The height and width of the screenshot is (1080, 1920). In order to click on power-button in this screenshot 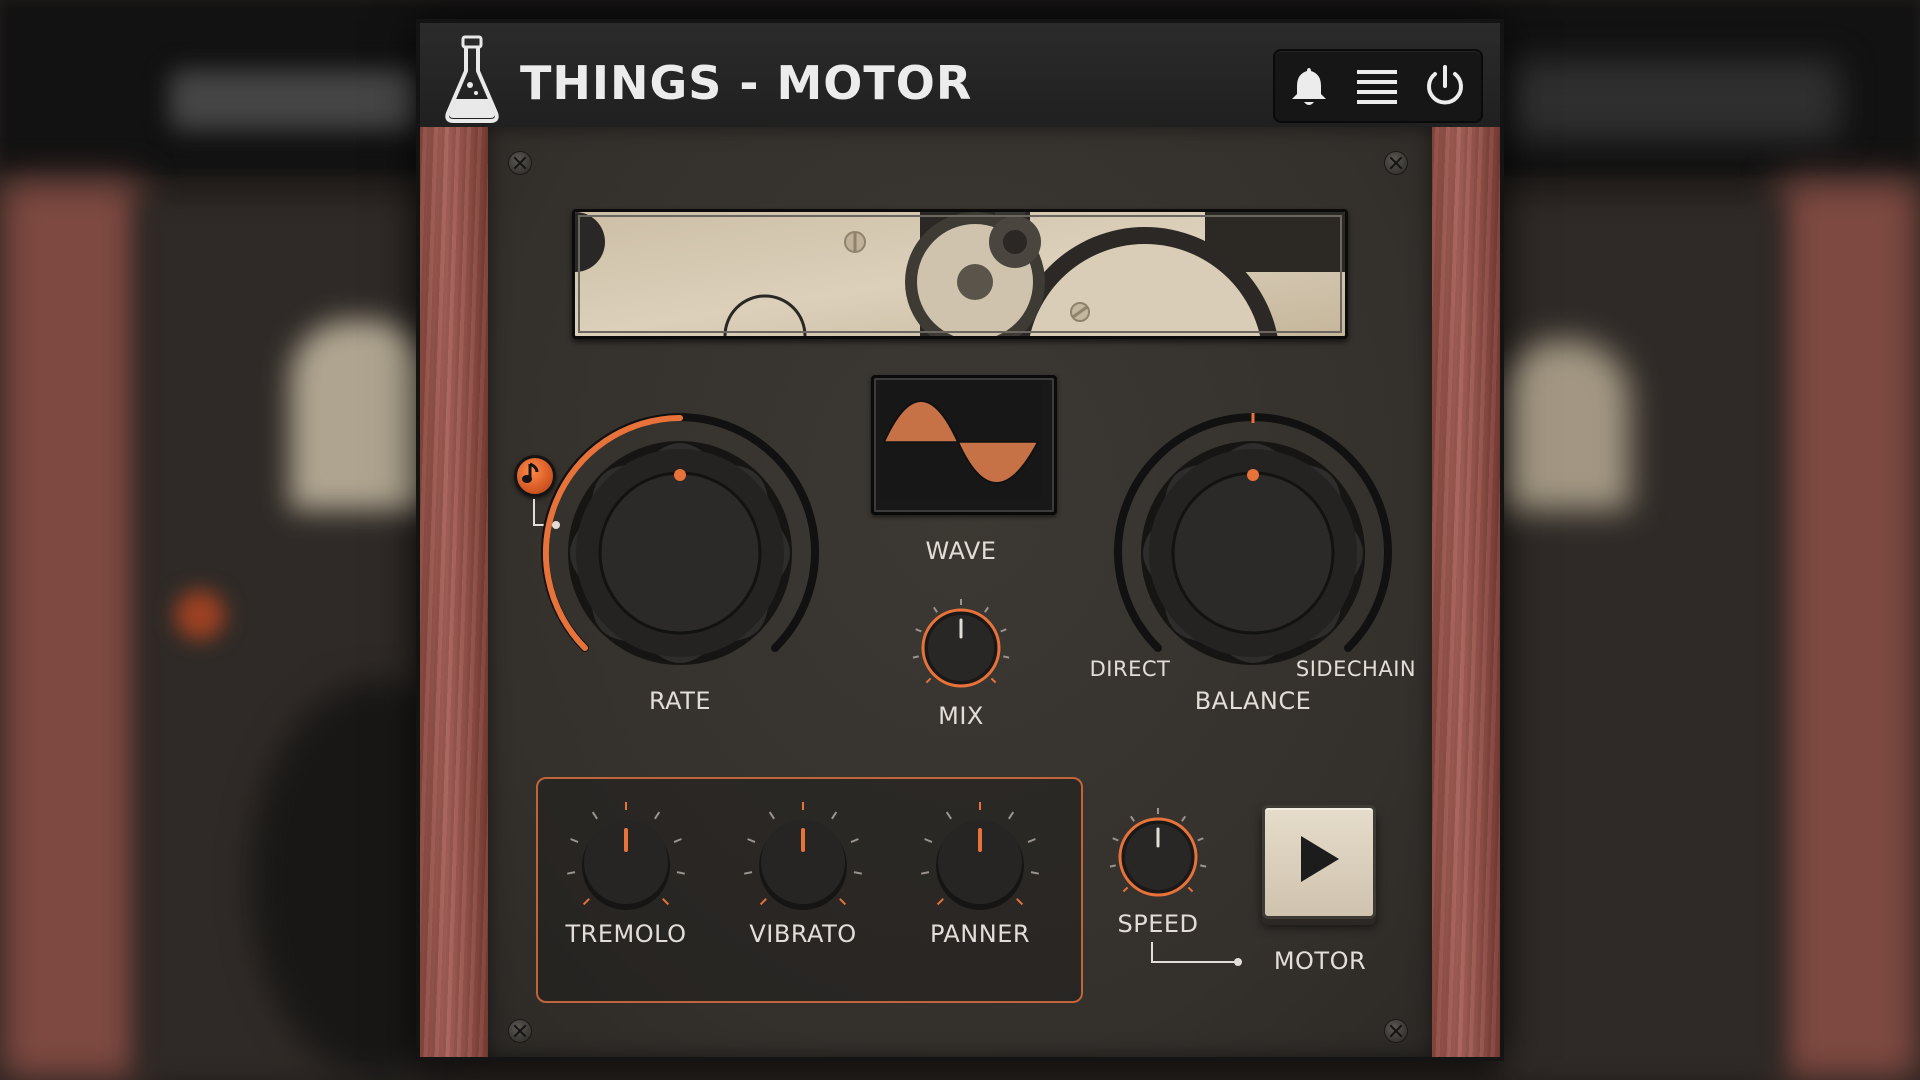, I will do `click(1445, 86)`.